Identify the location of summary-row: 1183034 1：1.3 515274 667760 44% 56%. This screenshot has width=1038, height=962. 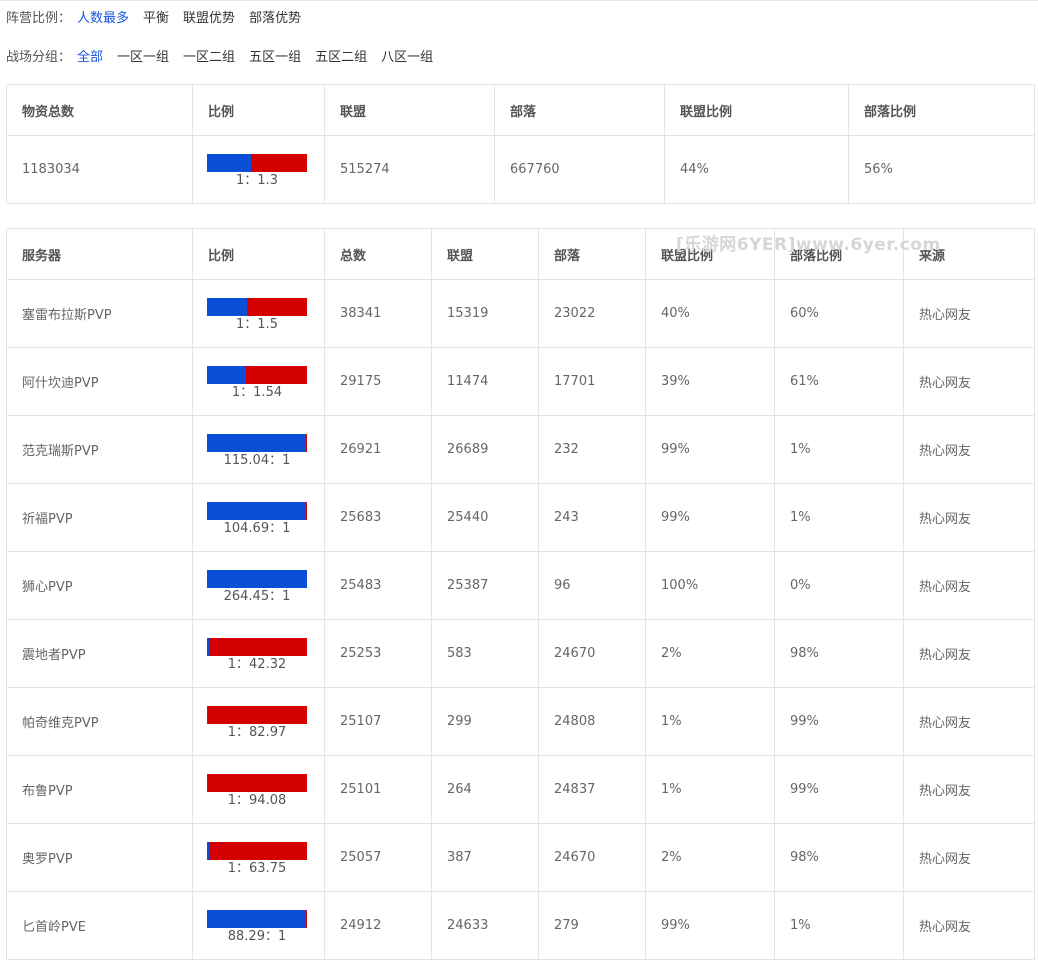
(520, 169).